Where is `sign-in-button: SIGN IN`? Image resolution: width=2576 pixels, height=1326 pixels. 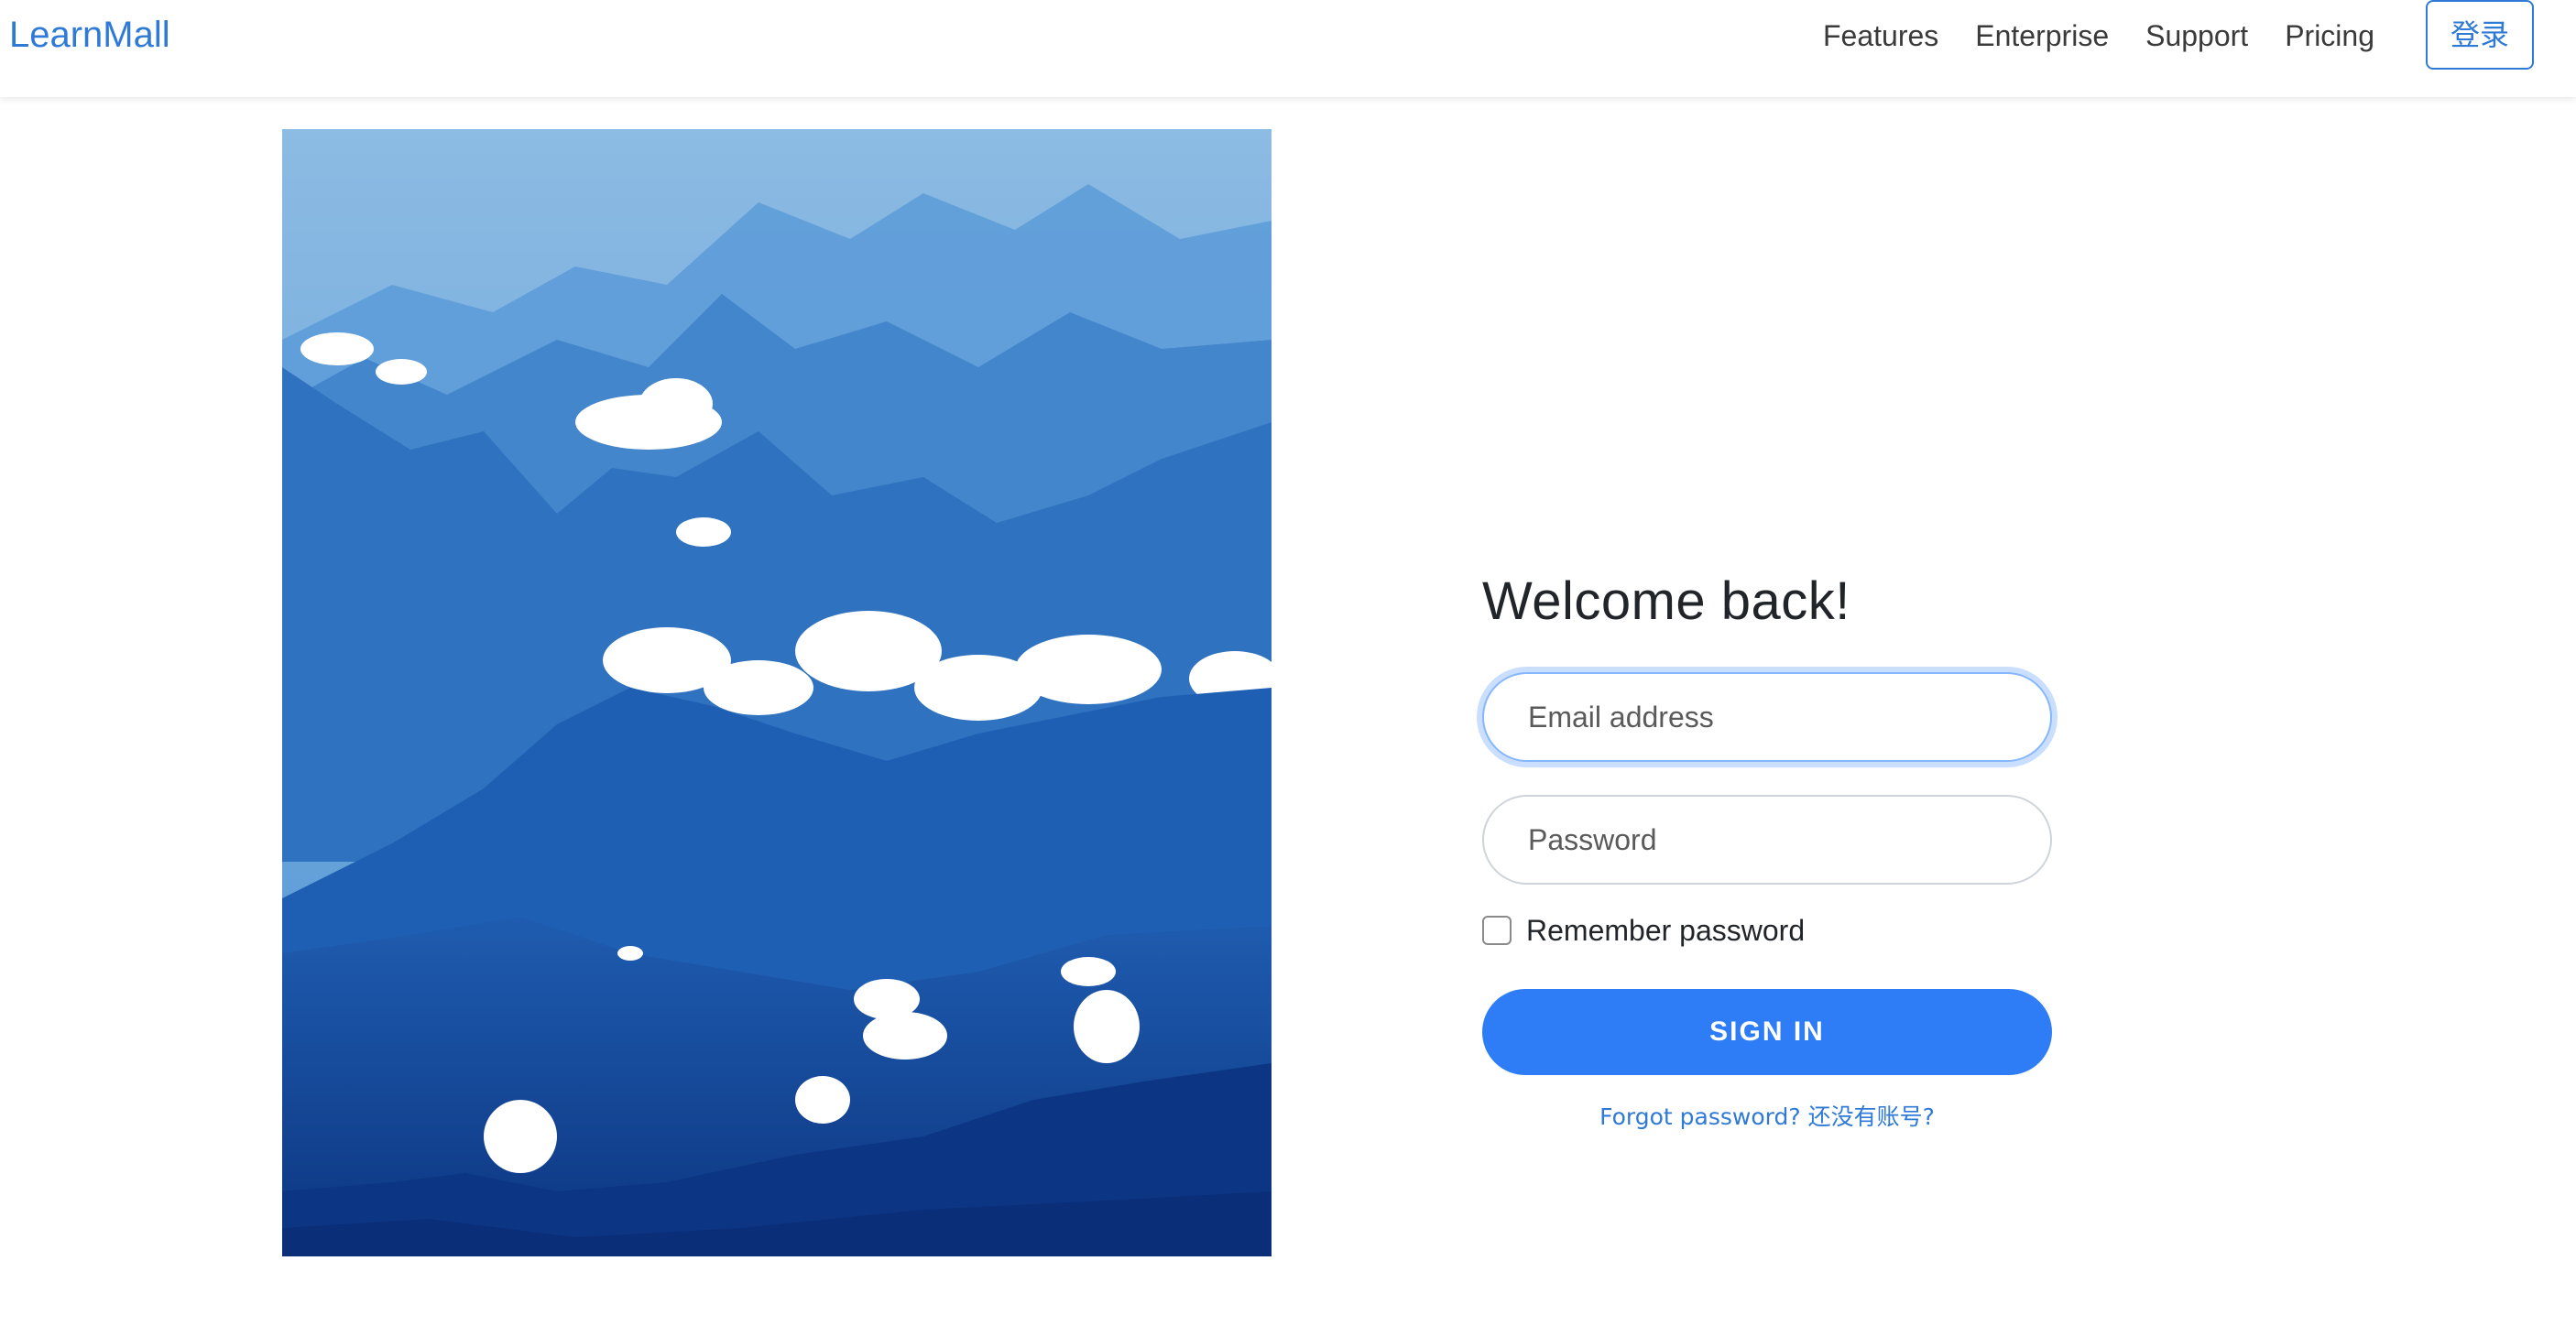 sign-in-button: SIGN IN is located at coordinates (1767, 1032).